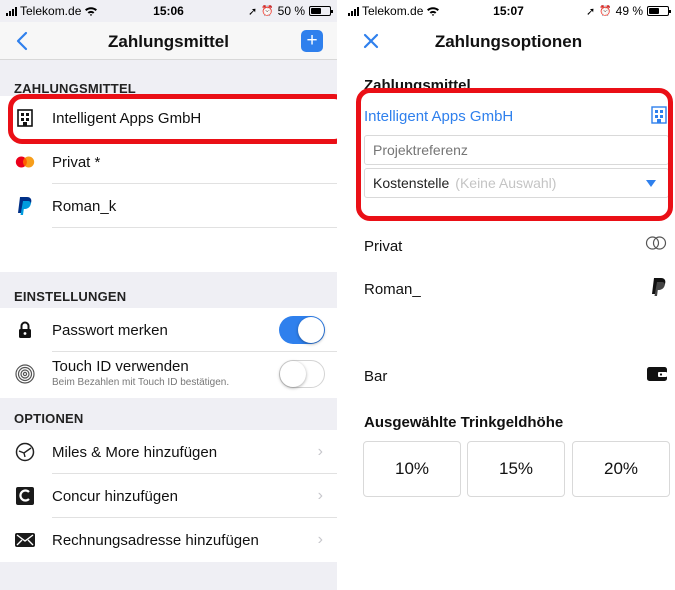  What do you see at coordinates (25, 452) in the screenshot?
I see `lufthansa-icon` at bounding box center [25, 452].